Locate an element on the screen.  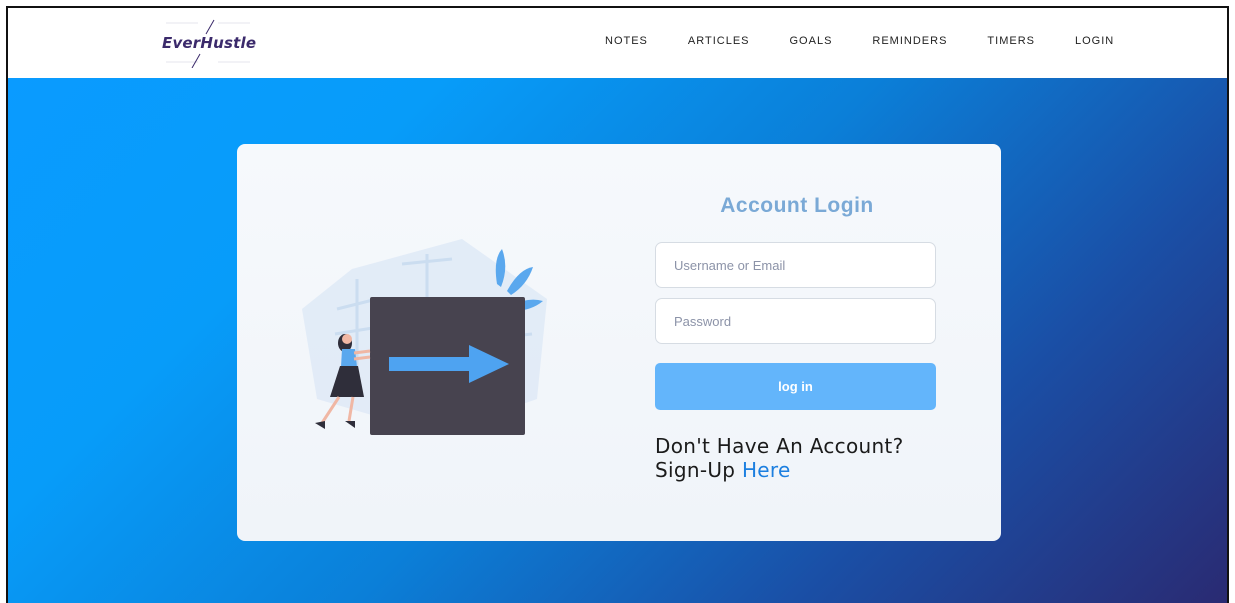
brand-name: EverHustle is located at coordinates (209, 43).